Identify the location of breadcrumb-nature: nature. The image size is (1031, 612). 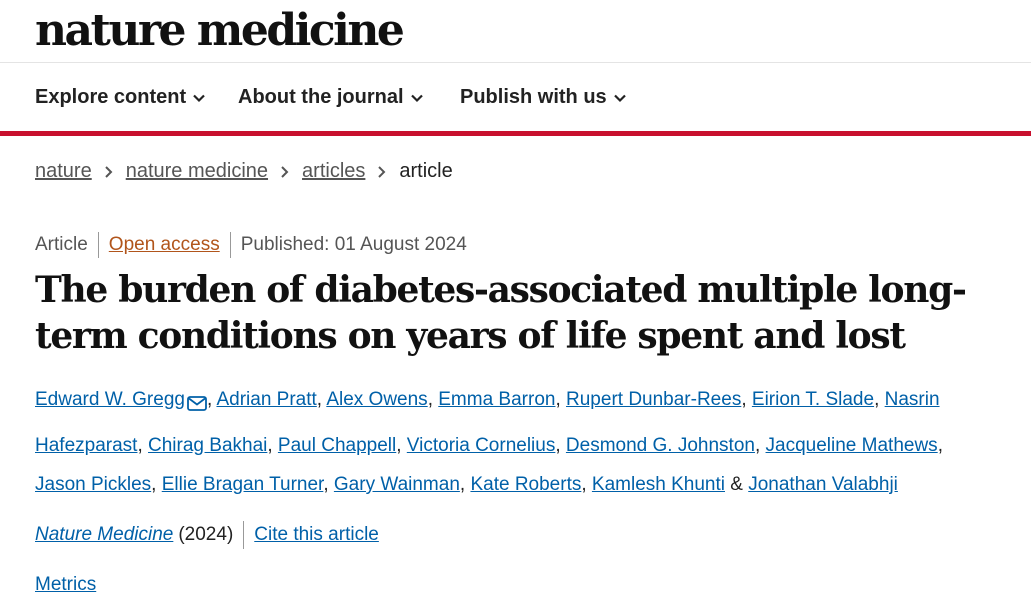
(63, 171).